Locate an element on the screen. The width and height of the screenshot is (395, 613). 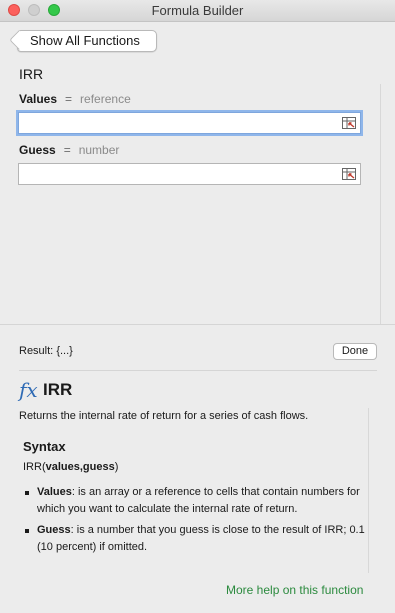
help-scroll-track is located at coordinates (368, 490).